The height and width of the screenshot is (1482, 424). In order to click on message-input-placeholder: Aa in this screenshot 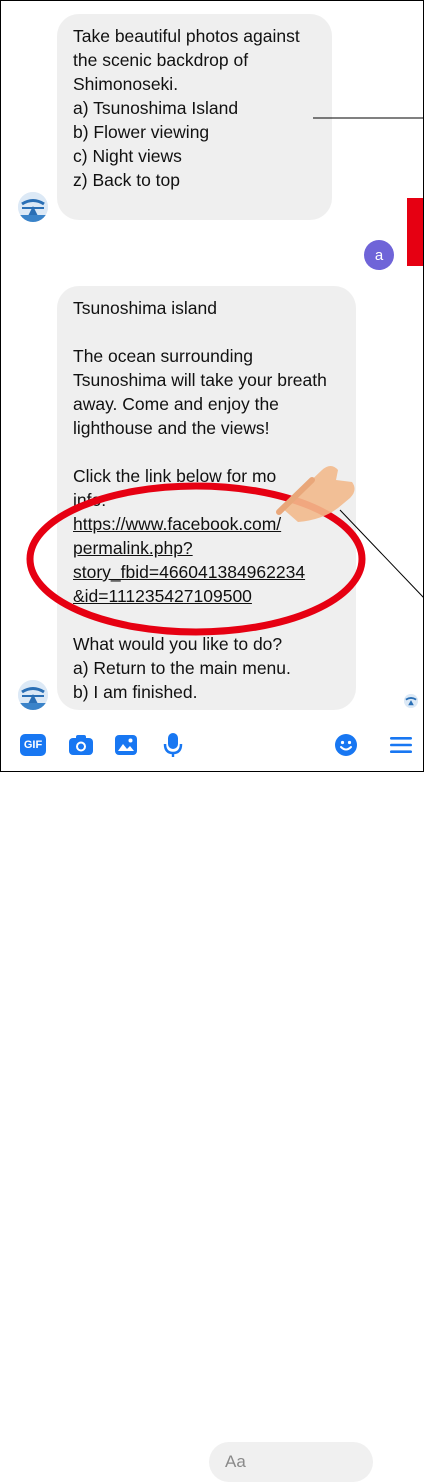, I will do `click(235, 1461)`.